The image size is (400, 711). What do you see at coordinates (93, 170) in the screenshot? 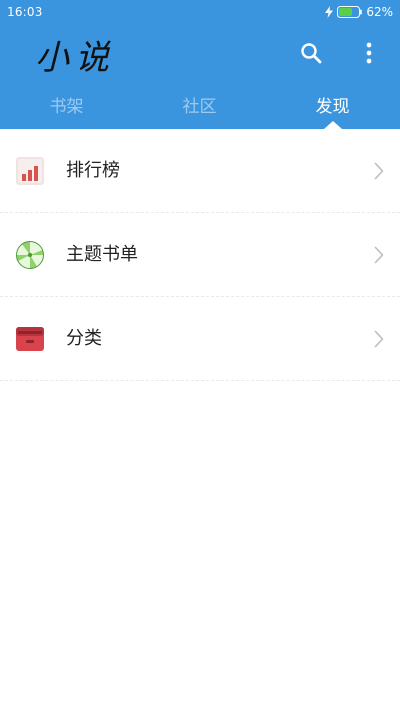
I see `list-item-label: 排行榜` at bounding box center [93, 170].